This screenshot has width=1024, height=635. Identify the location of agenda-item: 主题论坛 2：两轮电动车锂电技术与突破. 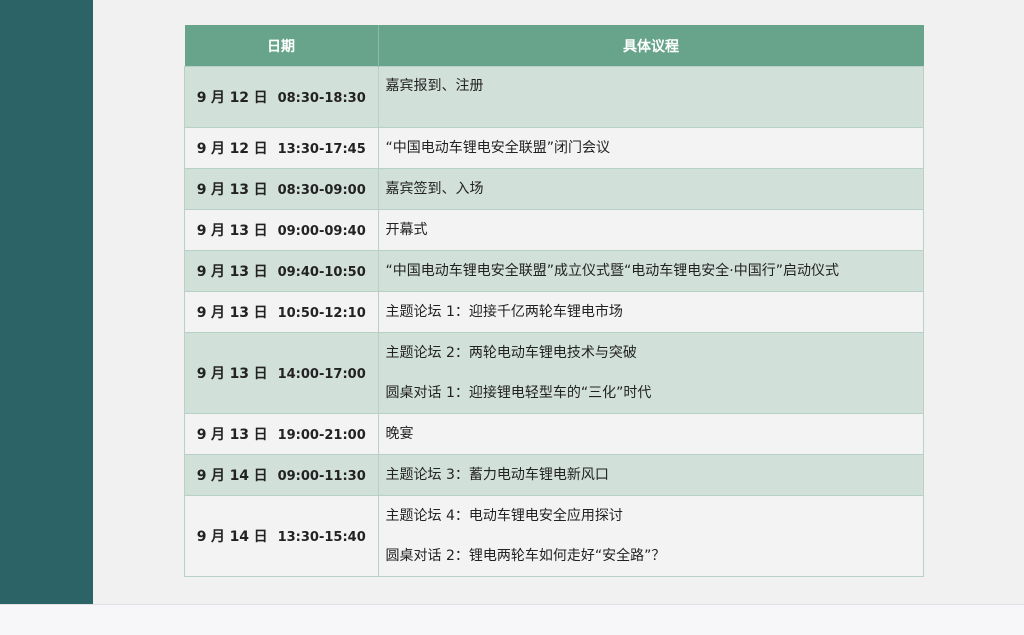
(511, 353).